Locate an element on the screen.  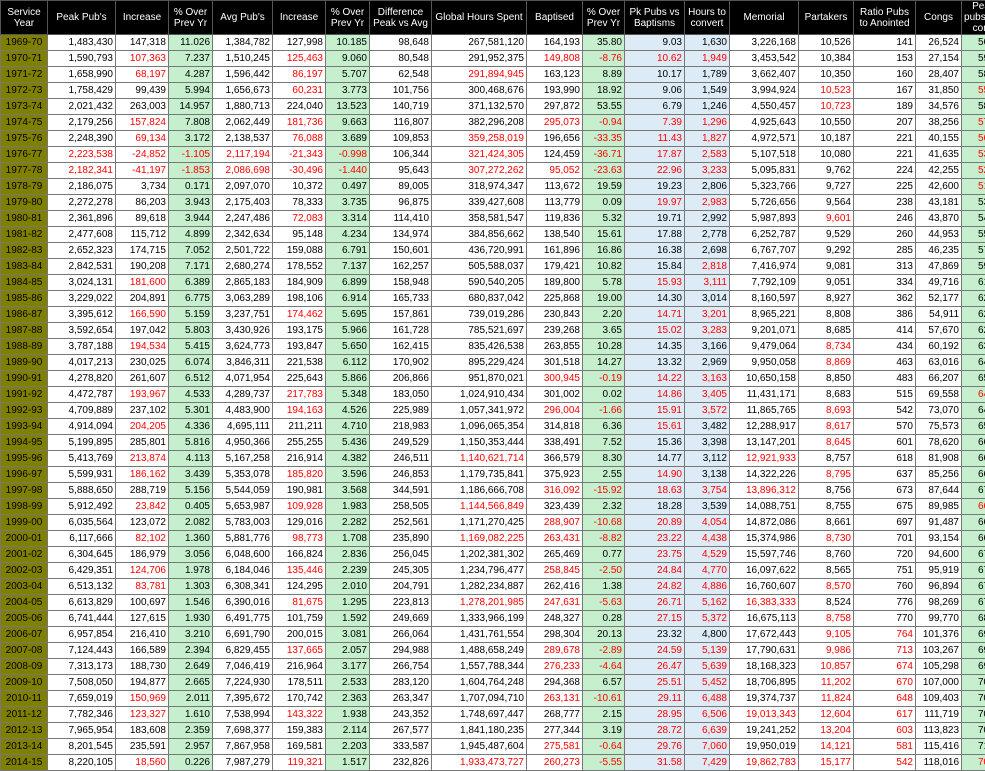
table-cell: 1.978 is located at coordinates (191, 571).